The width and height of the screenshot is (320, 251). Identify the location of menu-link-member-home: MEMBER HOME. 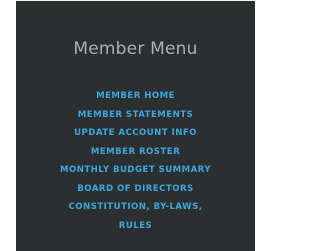
(135, 96).